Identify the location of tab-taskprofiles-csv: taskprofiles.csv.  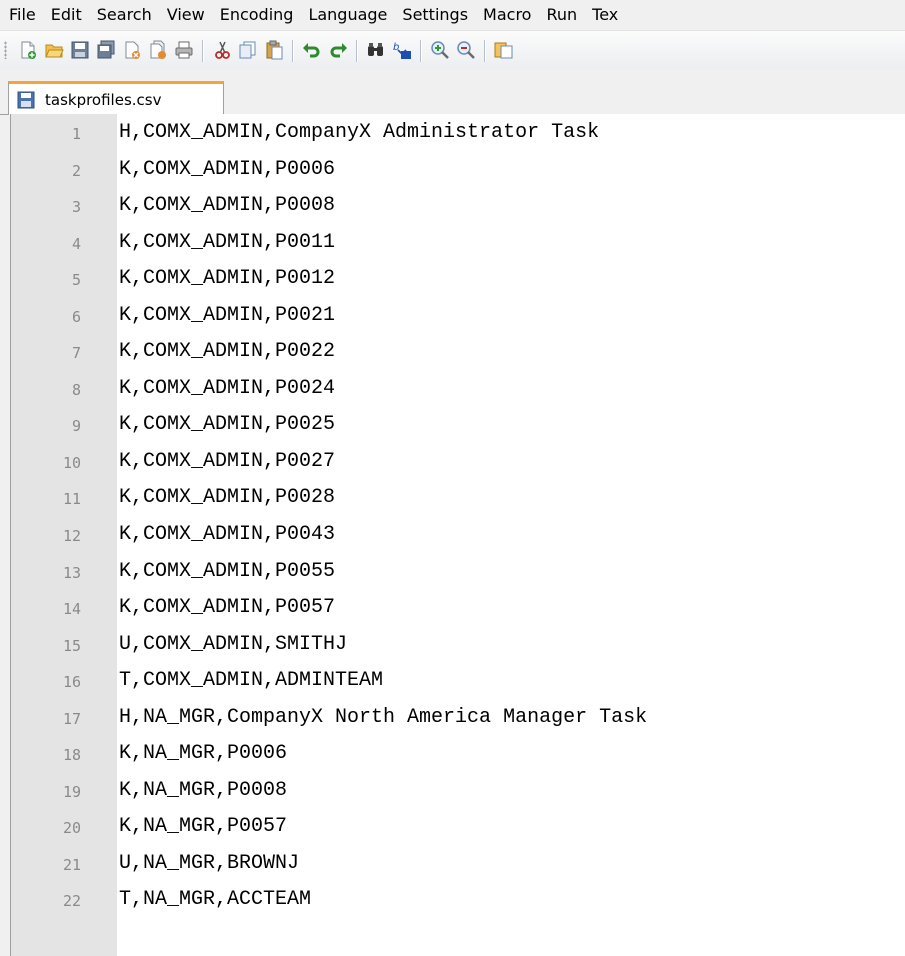
(116, 98).